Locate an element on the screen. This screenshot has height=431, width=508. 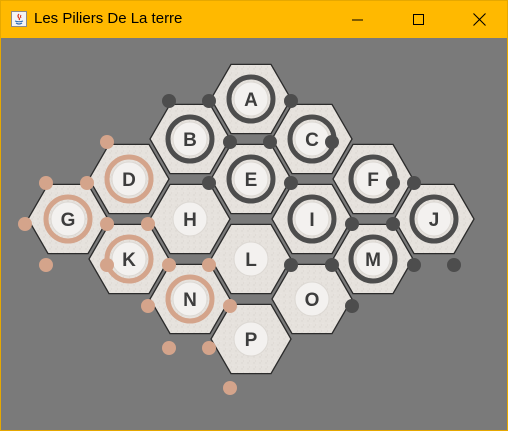
minimize-icon is located at coordinates (357, 19).